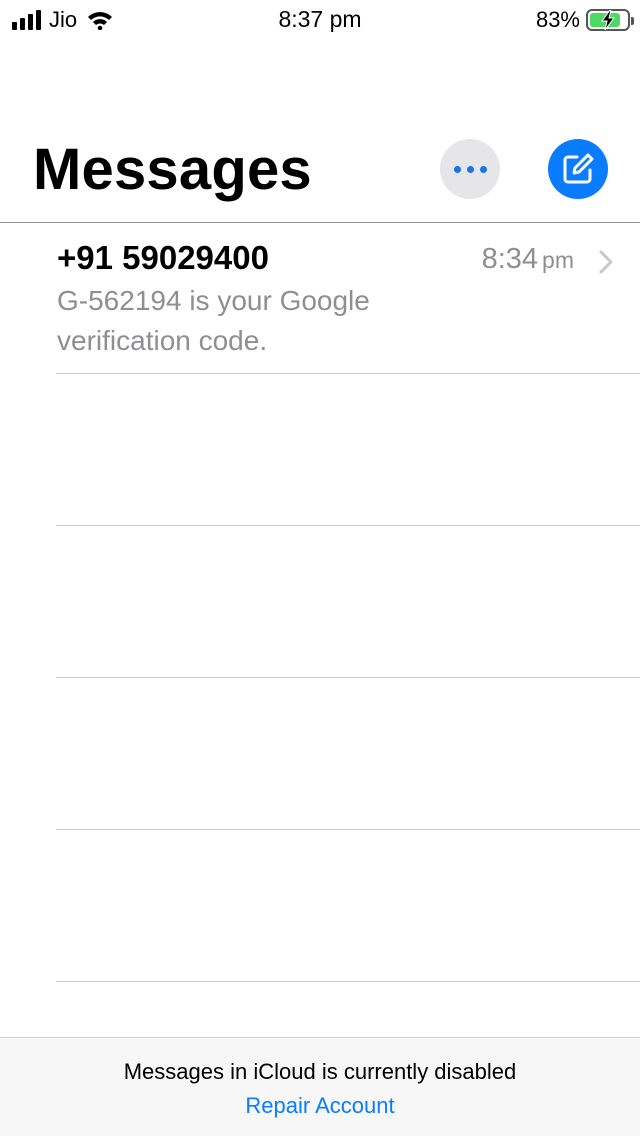 The image size is (640, 1136). What do you see at coordinates (606, 262) in the screenshot?
I see `chevron-right-icon` at bounding box center [606, 262].